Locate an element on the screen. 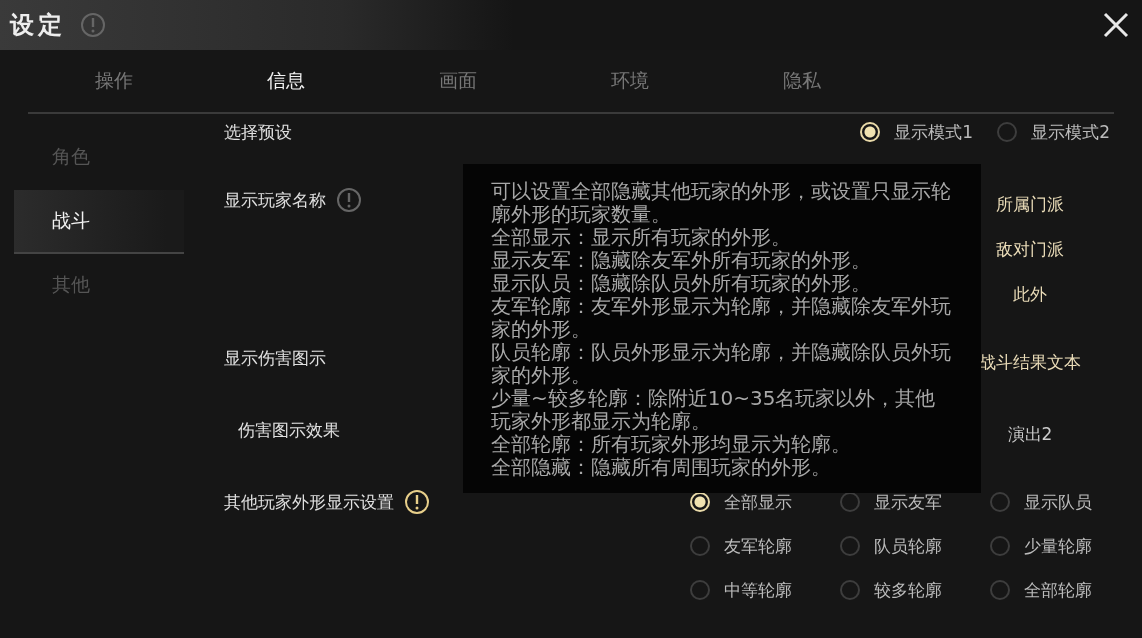 This screenshot has height=638, width=1142. tab: 环境 is located at coordinates (630, 81).